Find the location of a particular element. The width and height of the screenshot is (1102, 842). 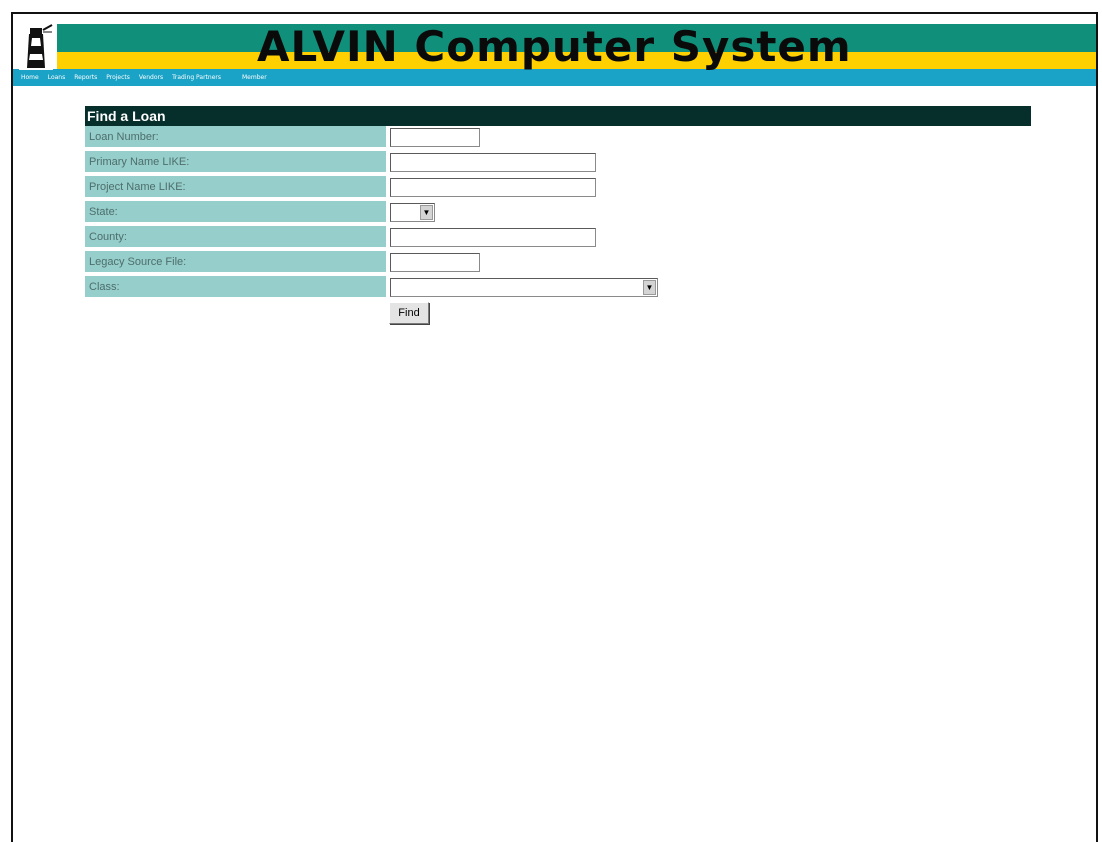

primary-name-label: Primary Name LIKE: is located at coordinates (235, 162).